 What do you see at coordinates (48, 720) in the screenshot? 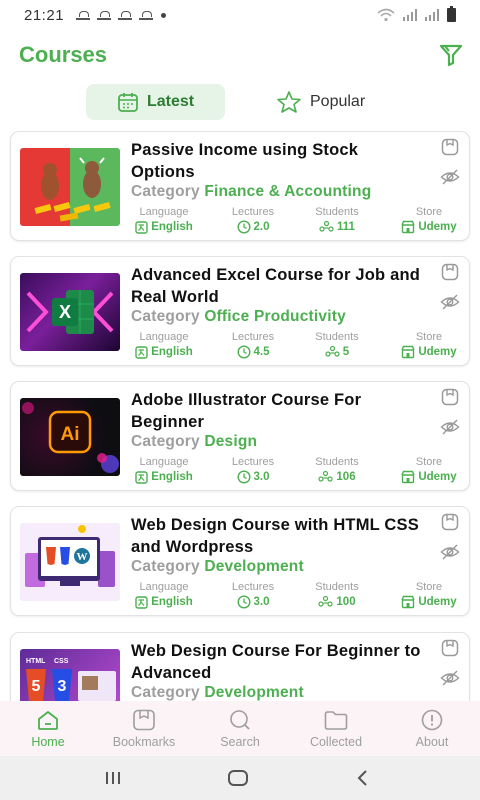
I see `home-icon` at bounding box center [48, 720].